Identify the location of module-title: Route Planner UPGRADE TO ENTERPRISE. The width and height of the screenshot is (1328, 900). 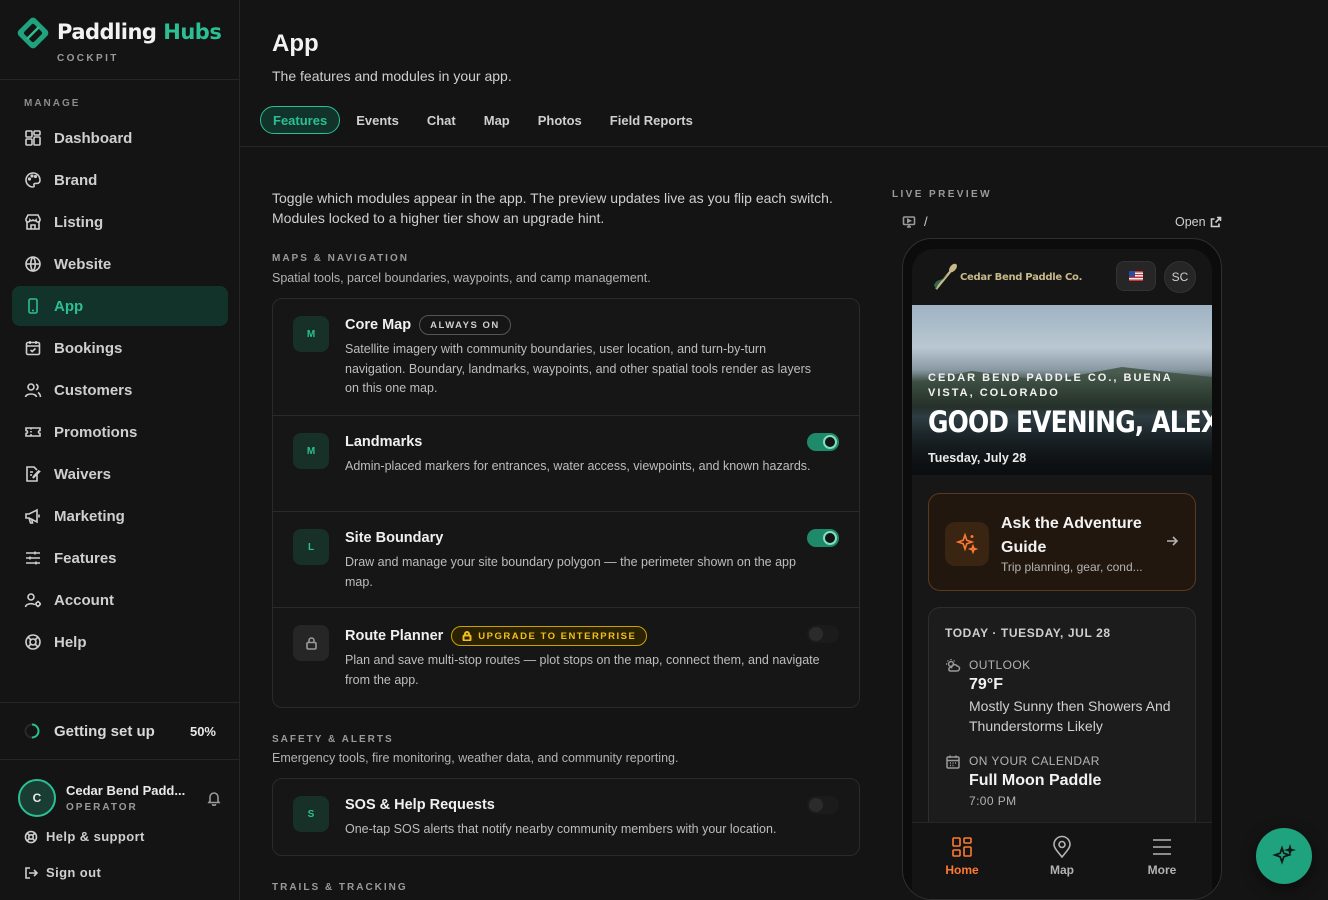
(496, 636).